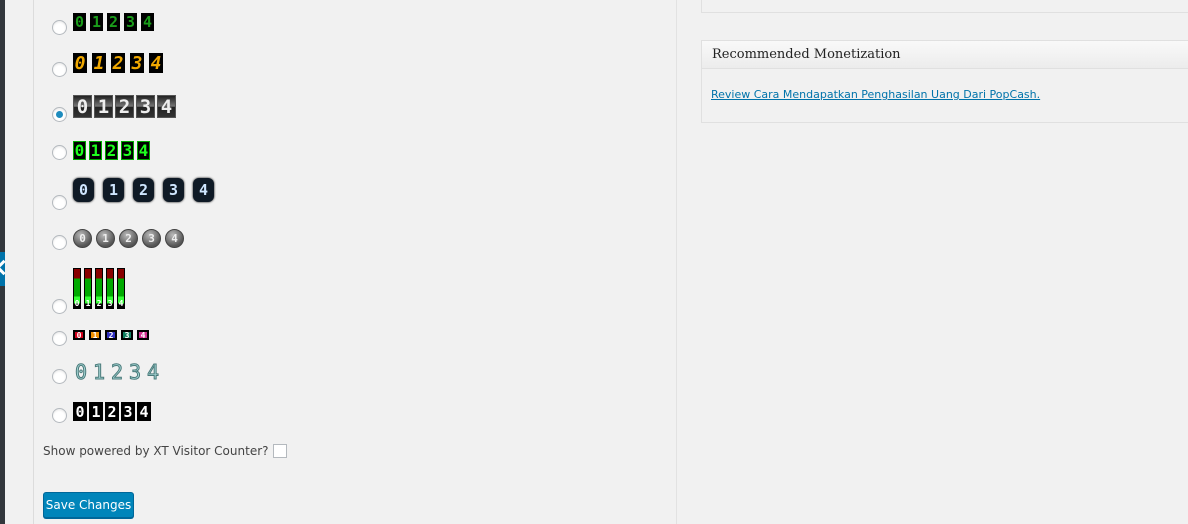  I want to click on powered-by-checkbox, so click(279, 451).